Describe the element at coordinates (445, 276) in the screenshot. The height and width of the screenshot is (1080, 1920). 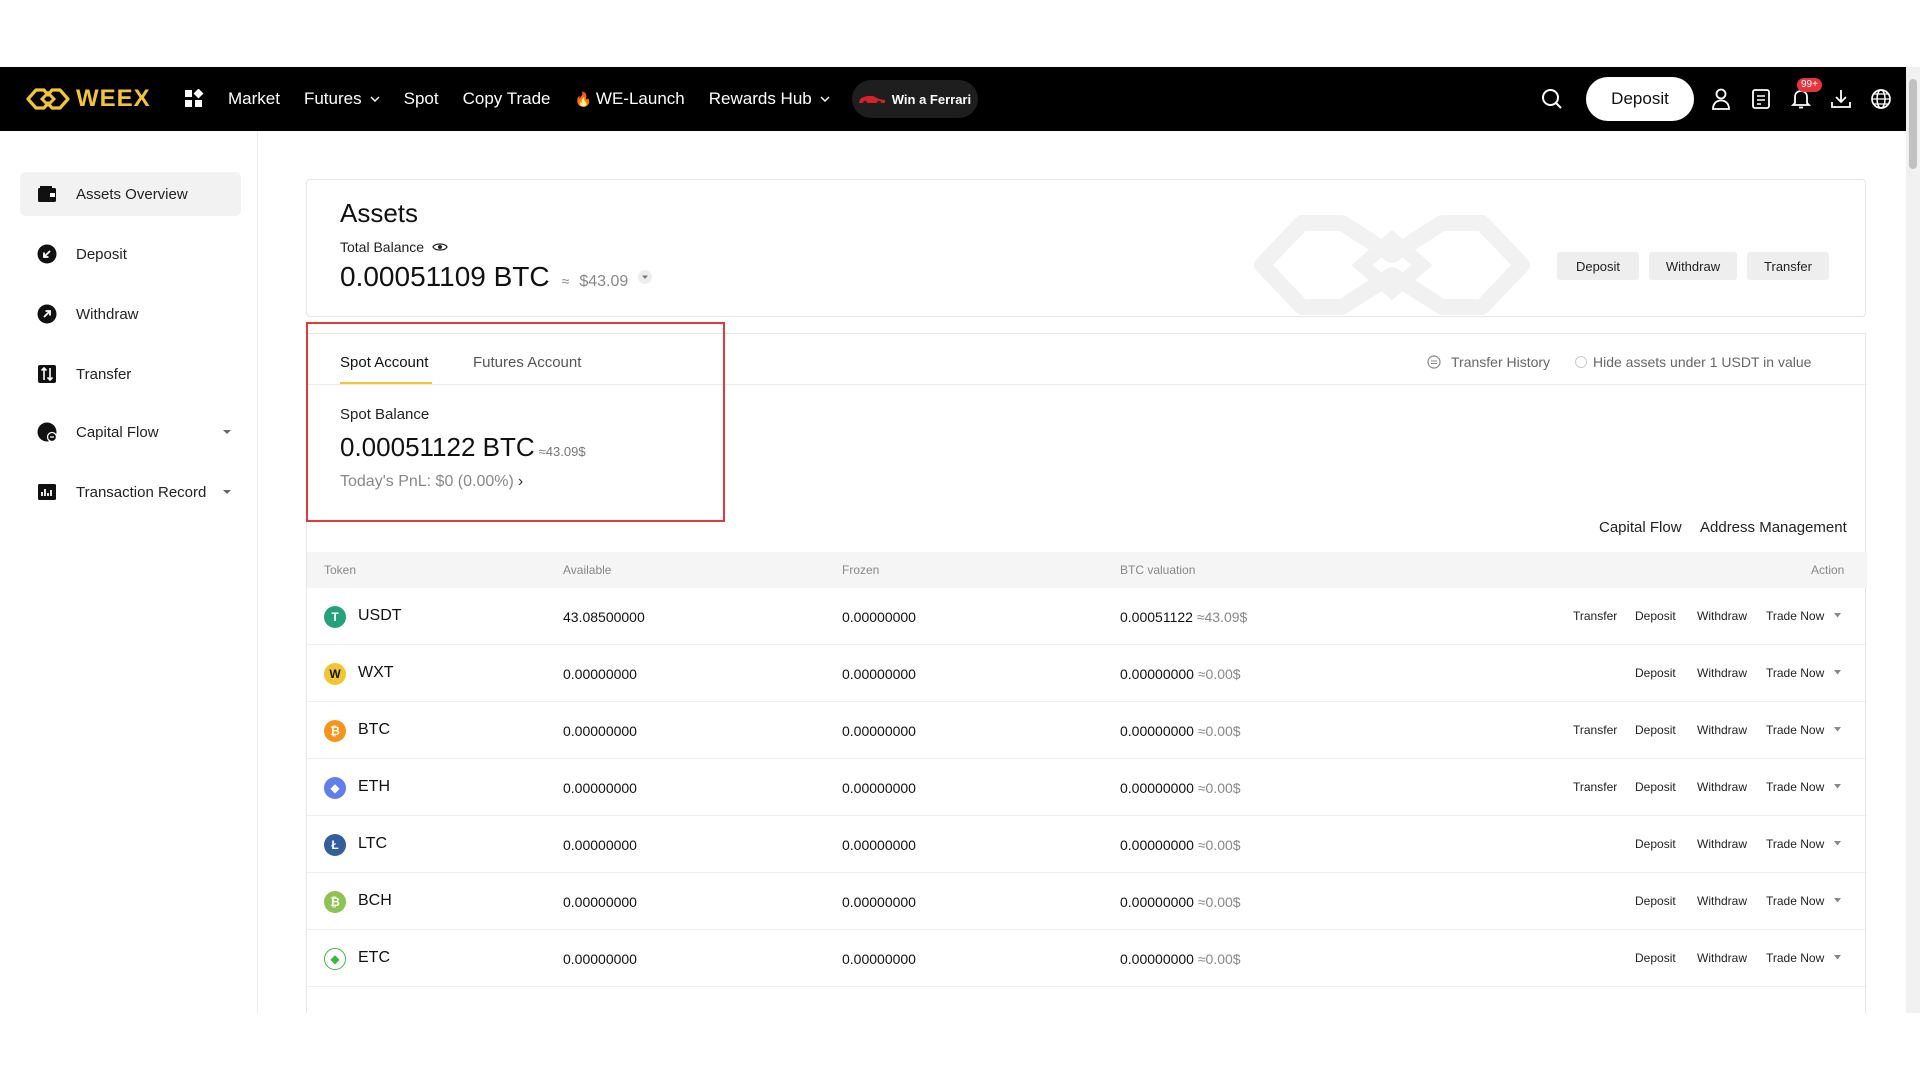
I see `total-balance-btc: 0.00051109 BTC` at that location.